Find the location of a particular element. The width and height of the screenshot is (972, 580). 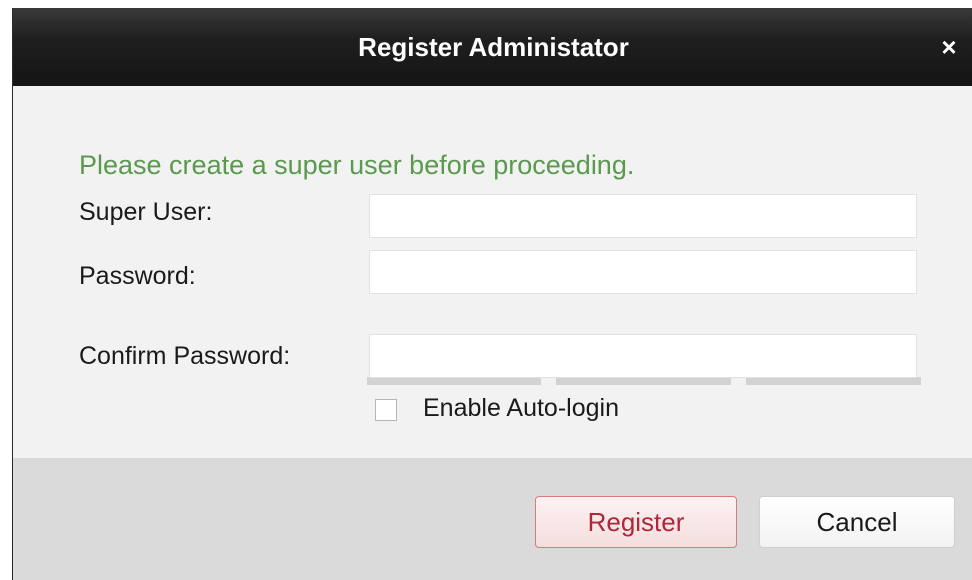

dialog-titlebar: Register Administator × is located at coordinates (492, 47).